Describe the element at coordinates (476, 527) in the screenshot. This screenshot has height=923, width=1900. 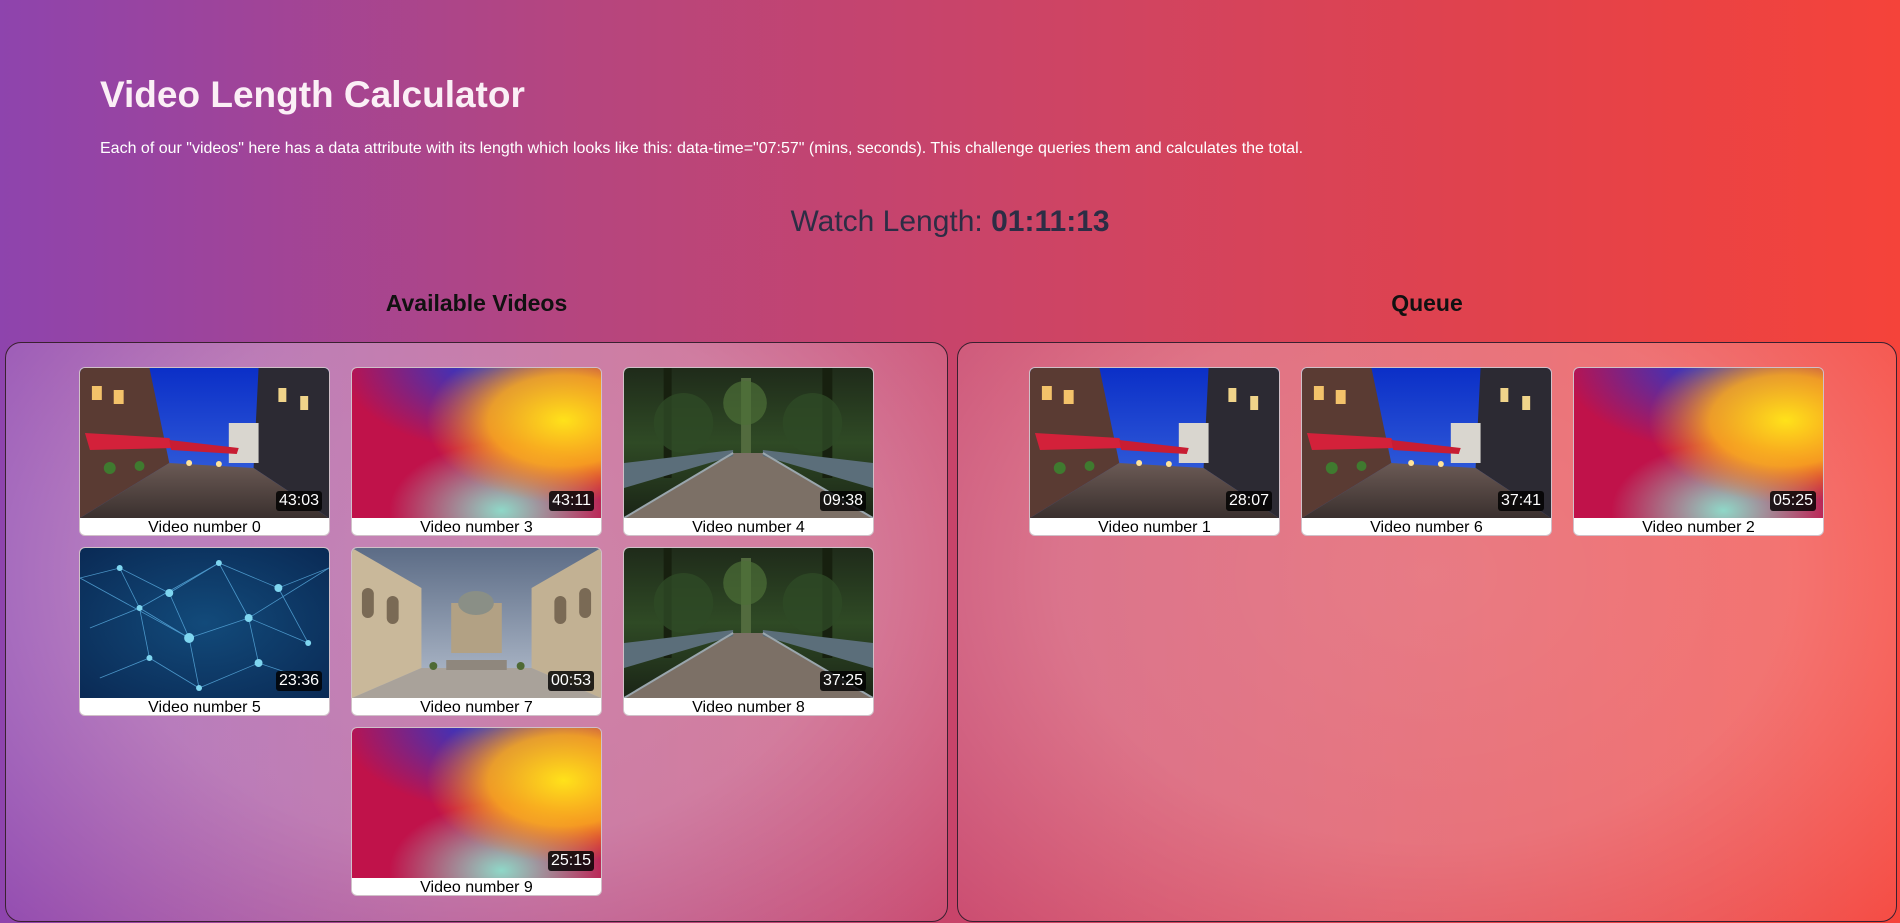
I see `video-label: Video number 3` at that location.